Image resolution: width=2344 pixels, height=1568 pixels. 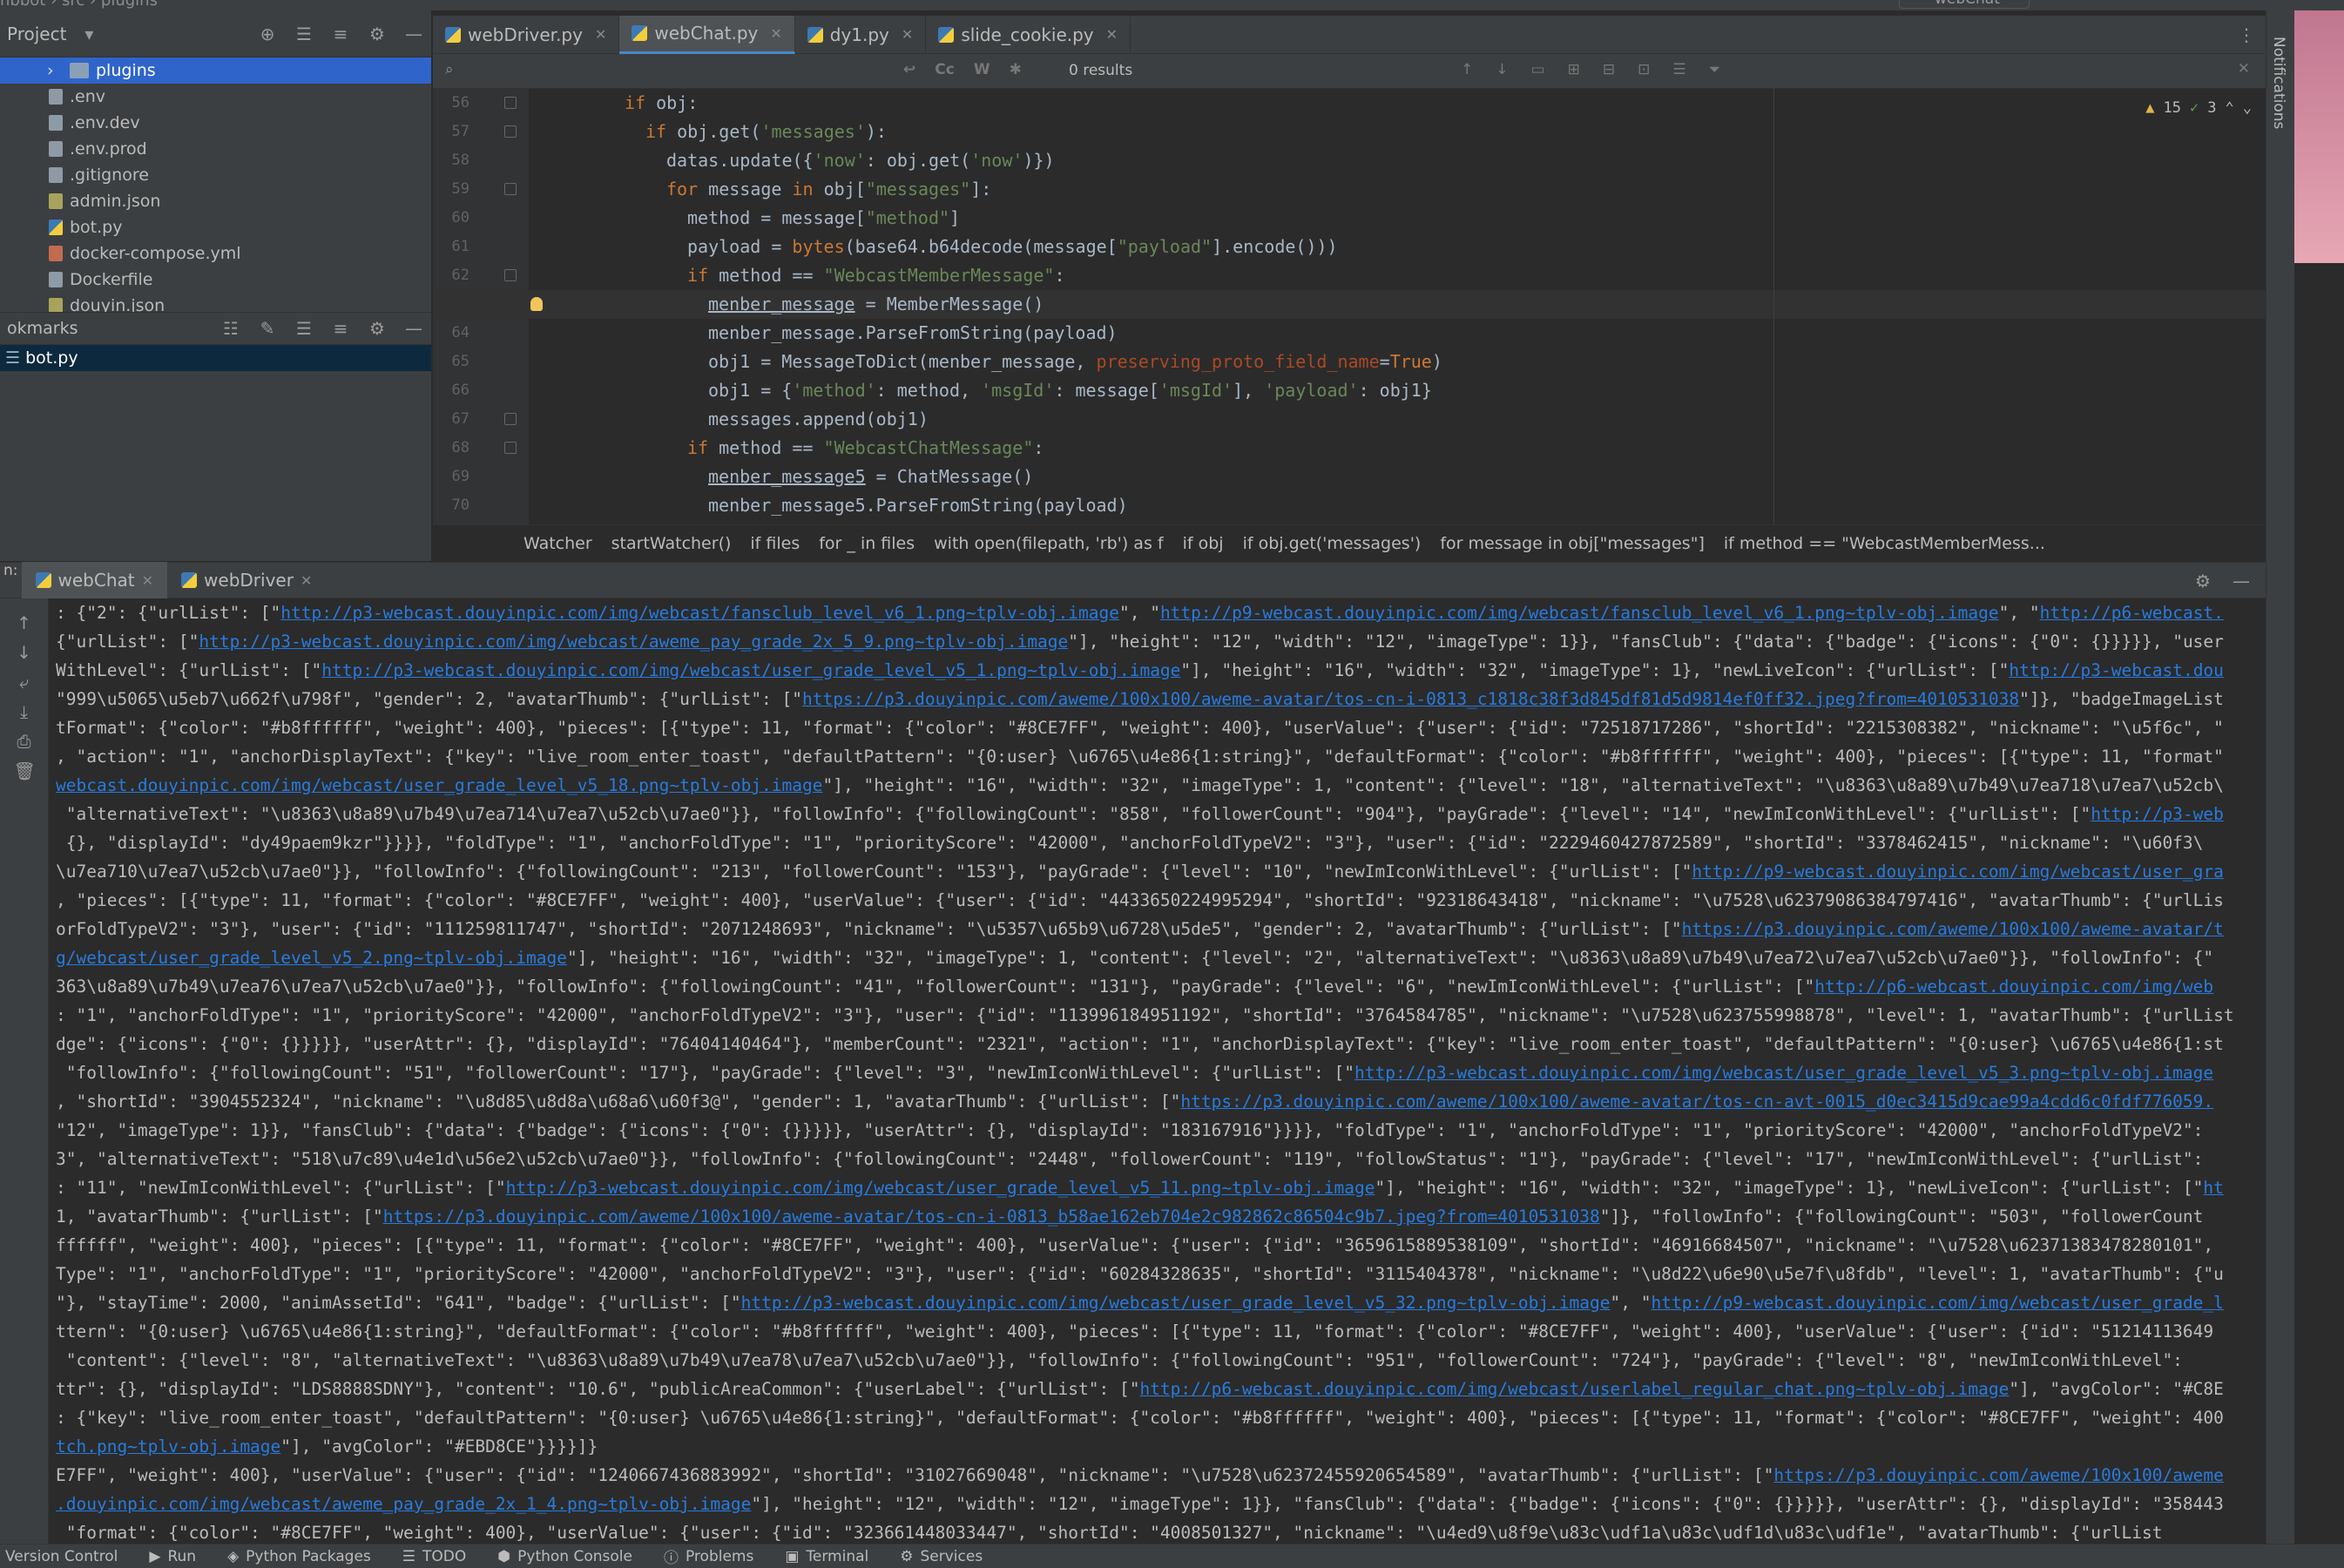 What do you see at coordinates (304, 329) in the screenshot?
I see `expand-all-icon: ☰` at bounding box center [304, 329].